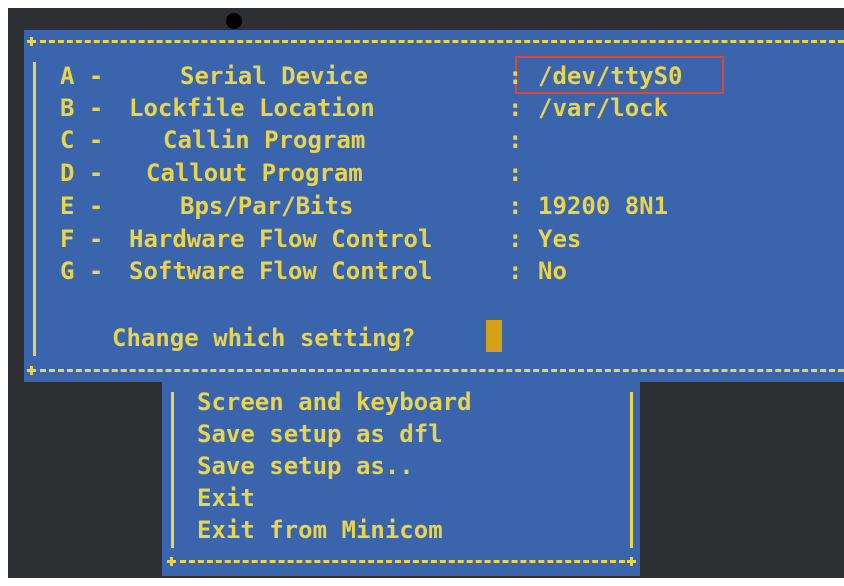 The height and width of the screenshot is (586, 844). What do you see at coordinates (402, 561) in the screenshot?
I see `menu-bottom-border` at bounding box center [402, 561].